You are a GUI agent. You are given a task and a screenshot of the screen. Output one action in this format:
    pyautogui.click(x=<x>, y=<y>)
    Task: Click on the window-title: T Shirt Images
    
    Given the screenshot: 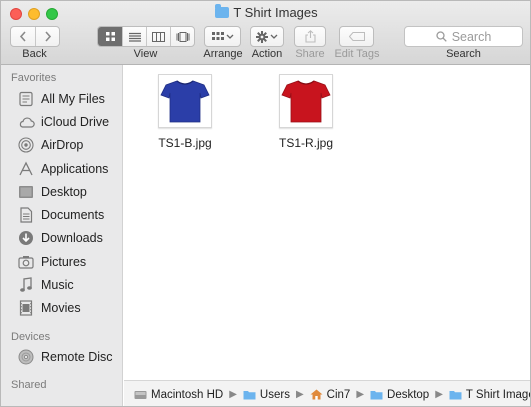 What is the action you would take?
    pyautogui.click(x=265, y=12)
    